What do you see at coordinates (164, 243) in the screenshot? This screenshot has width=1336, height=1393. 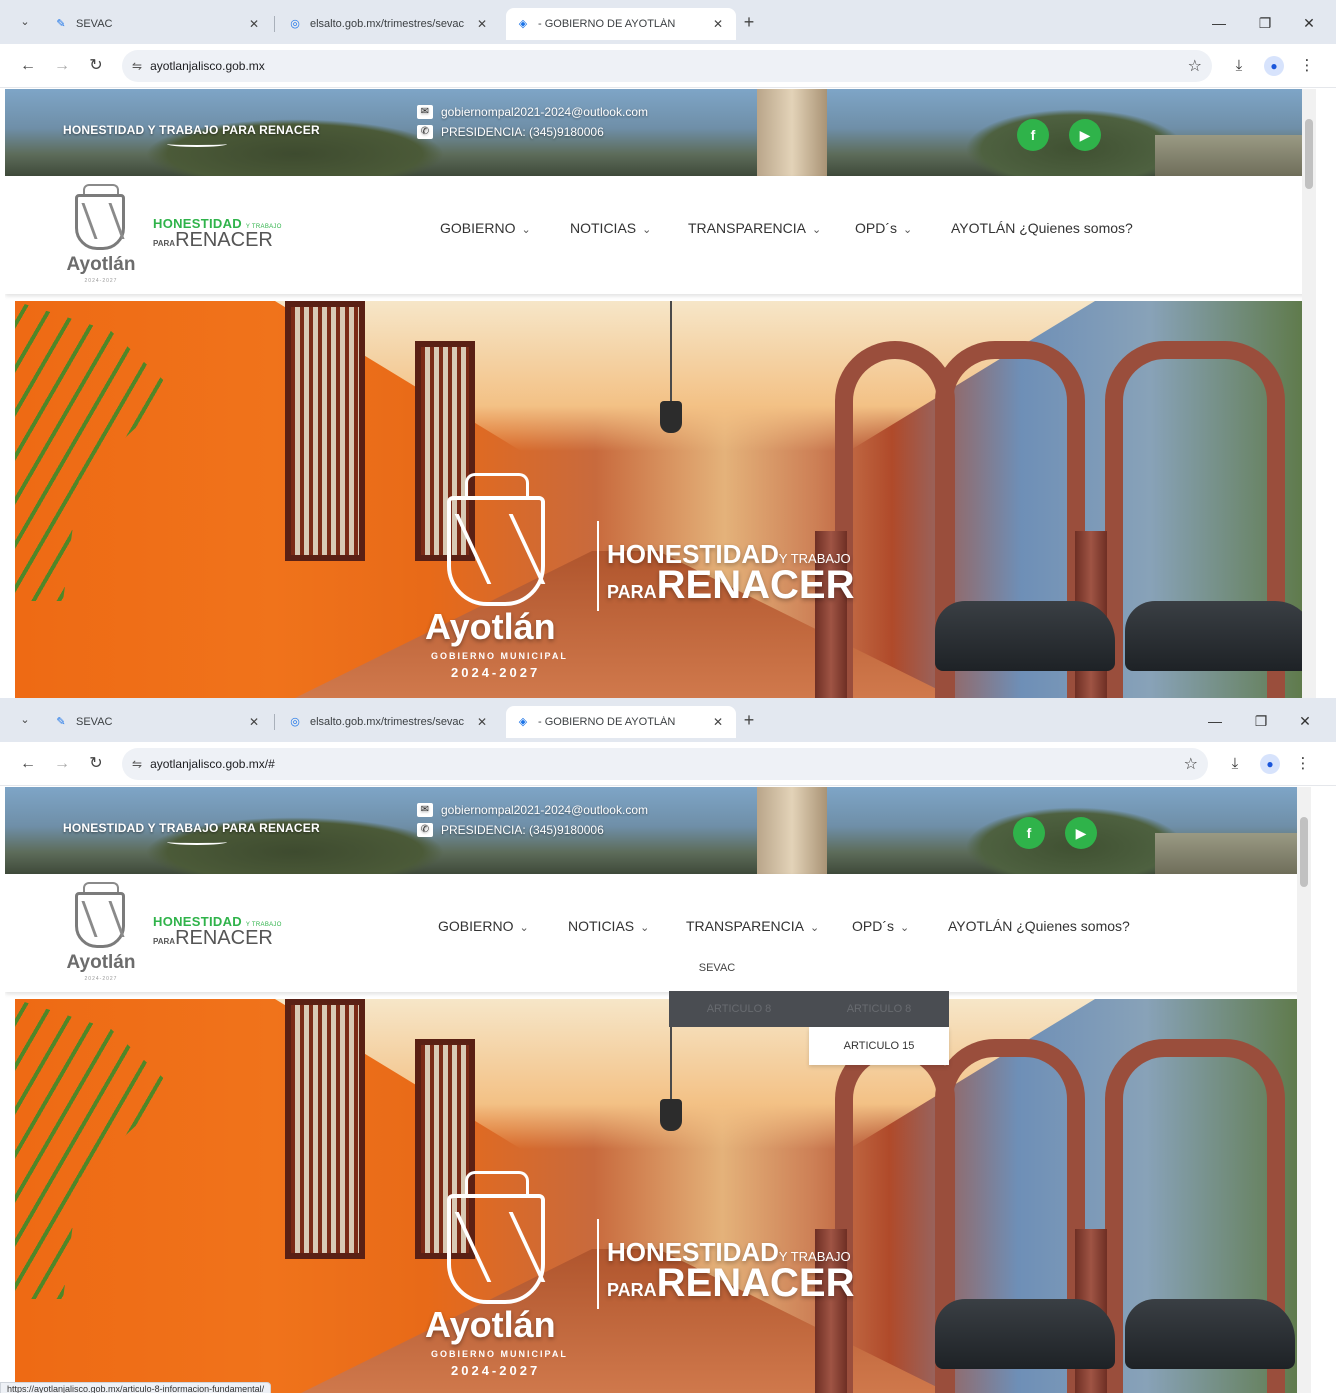 I see `brand-para: PARA` at bounding box center [164, 243].